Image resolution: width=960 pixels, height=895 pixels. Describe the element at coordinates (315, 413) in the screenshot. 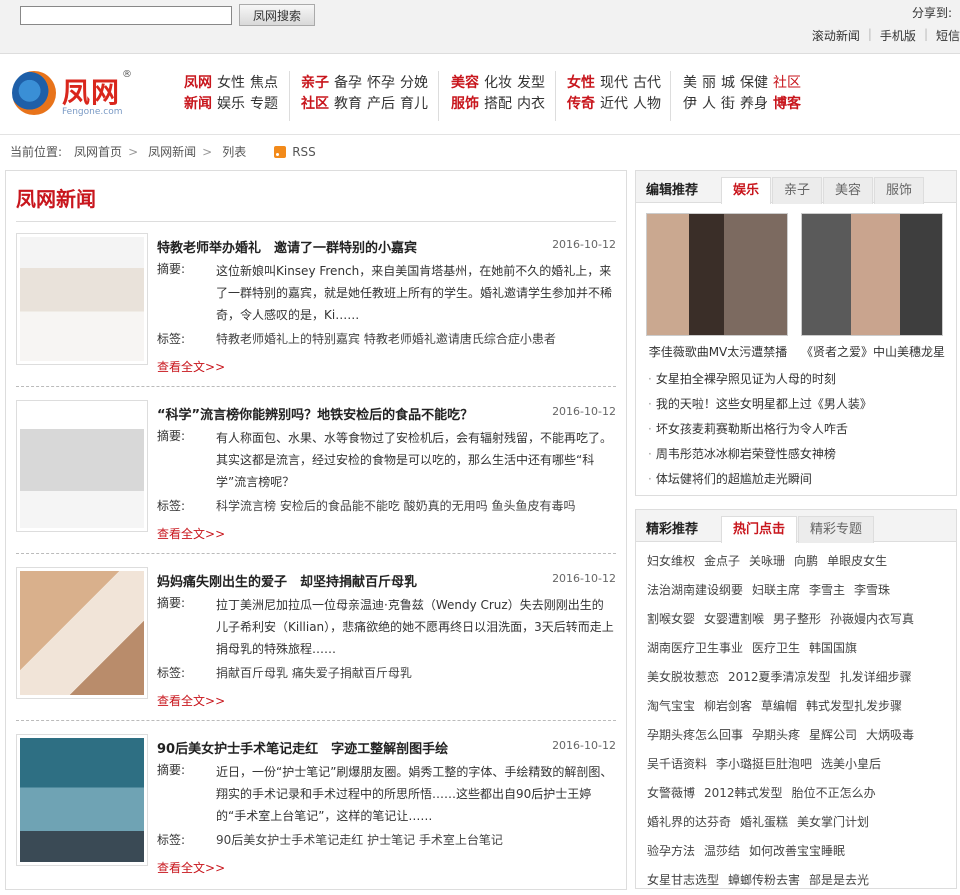

I see `article-title: “科学”流言榜你能辨别吗？地铁安检后的食品不能吃？` at that location.